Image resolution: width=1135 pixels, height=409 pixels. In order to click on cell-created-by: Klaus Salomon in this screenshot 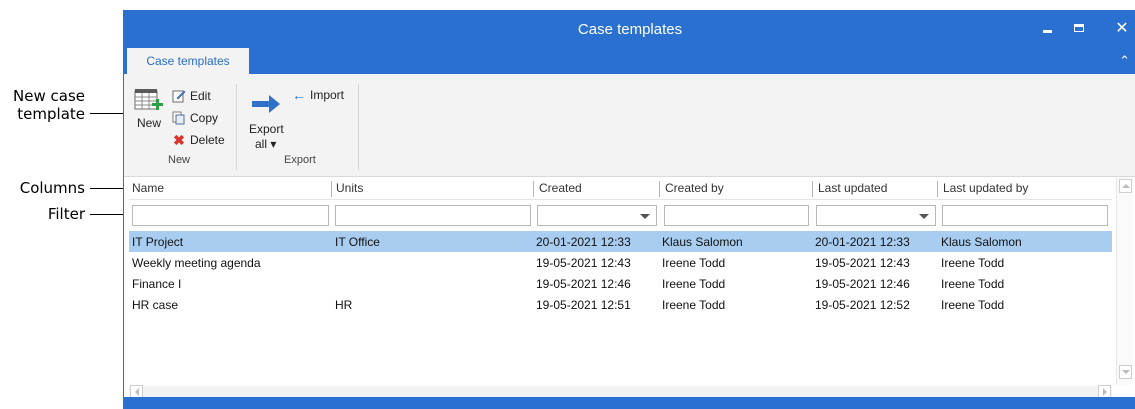, I will do `click(702, 242)`.